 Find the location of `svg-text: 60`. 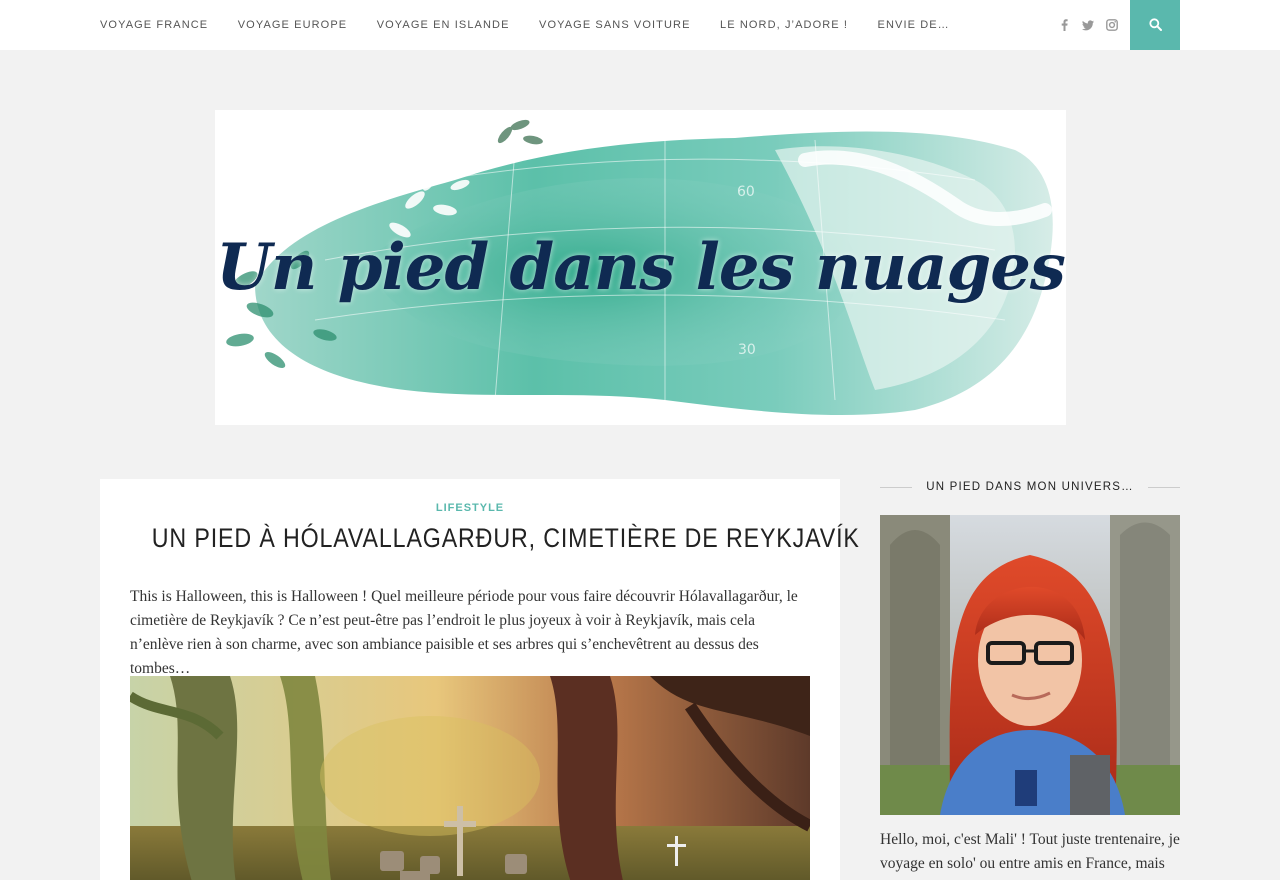

svg-text: 60 is located at coordinates (746, 192).